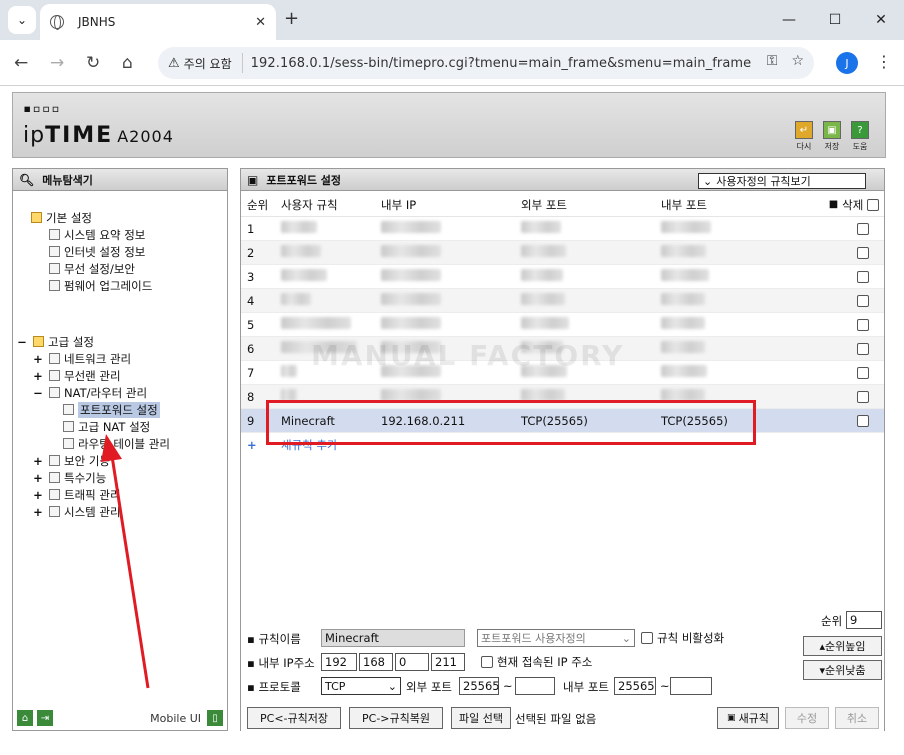 The width and height of the screenshot is (904, 755). What do you see at coordinates (835, 20) in the screenshot?
I see `maximize-icon: ☐` at bounding box center [835, 20].